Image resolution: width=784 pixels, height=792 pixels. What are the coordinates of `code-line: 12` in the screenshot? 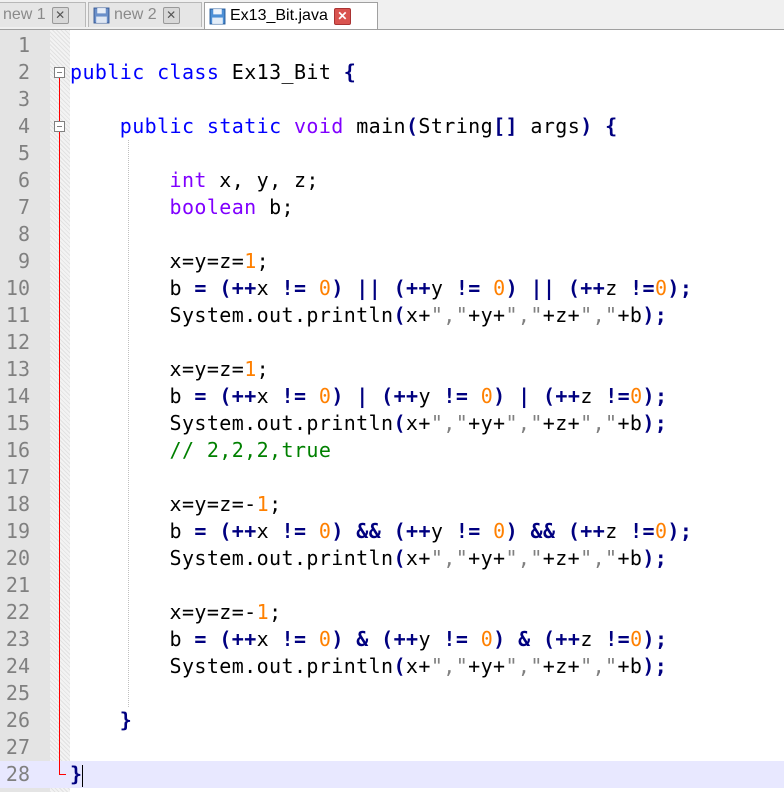 It's located at (392, 342).